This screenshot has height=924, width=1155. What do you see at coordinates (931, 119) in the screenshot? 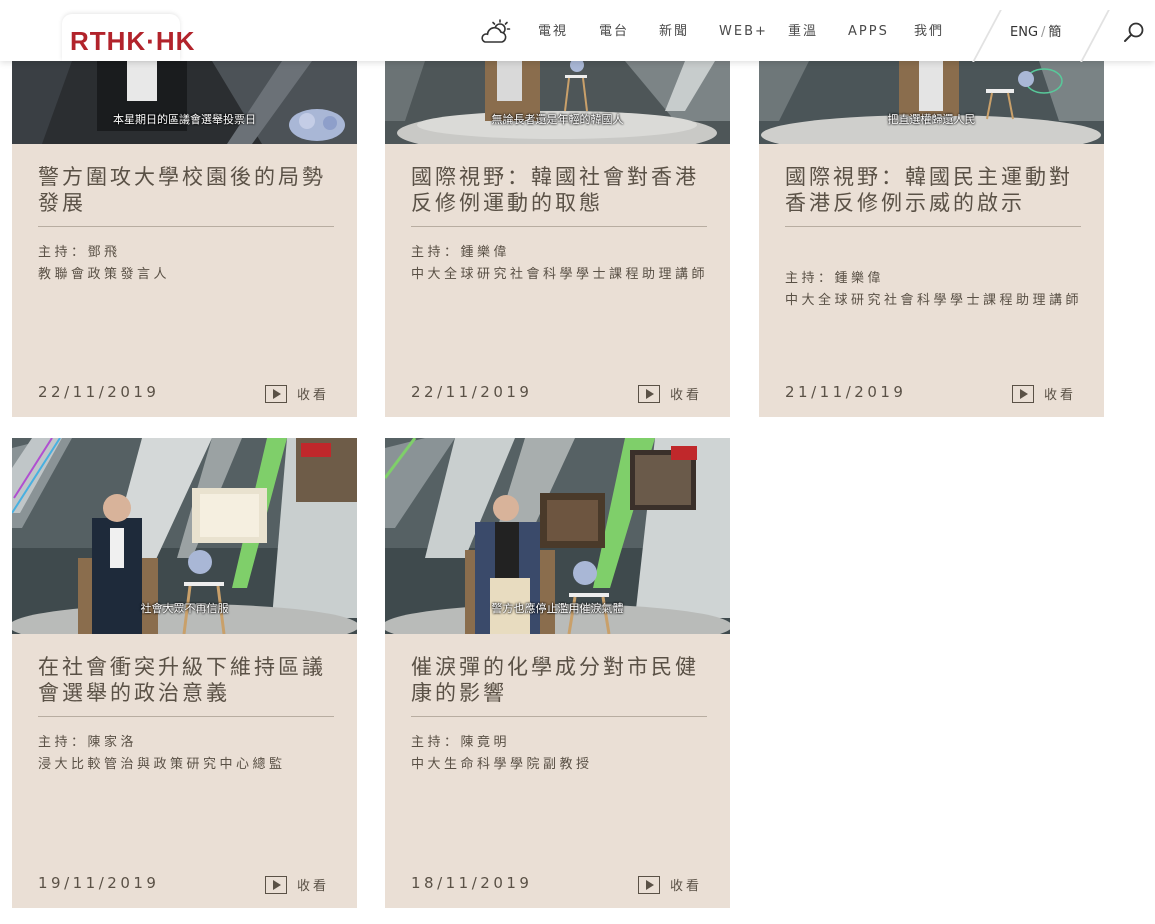
I see `subtitle-caption: 把直選權歸還人民` at bounding box center [931, 119].